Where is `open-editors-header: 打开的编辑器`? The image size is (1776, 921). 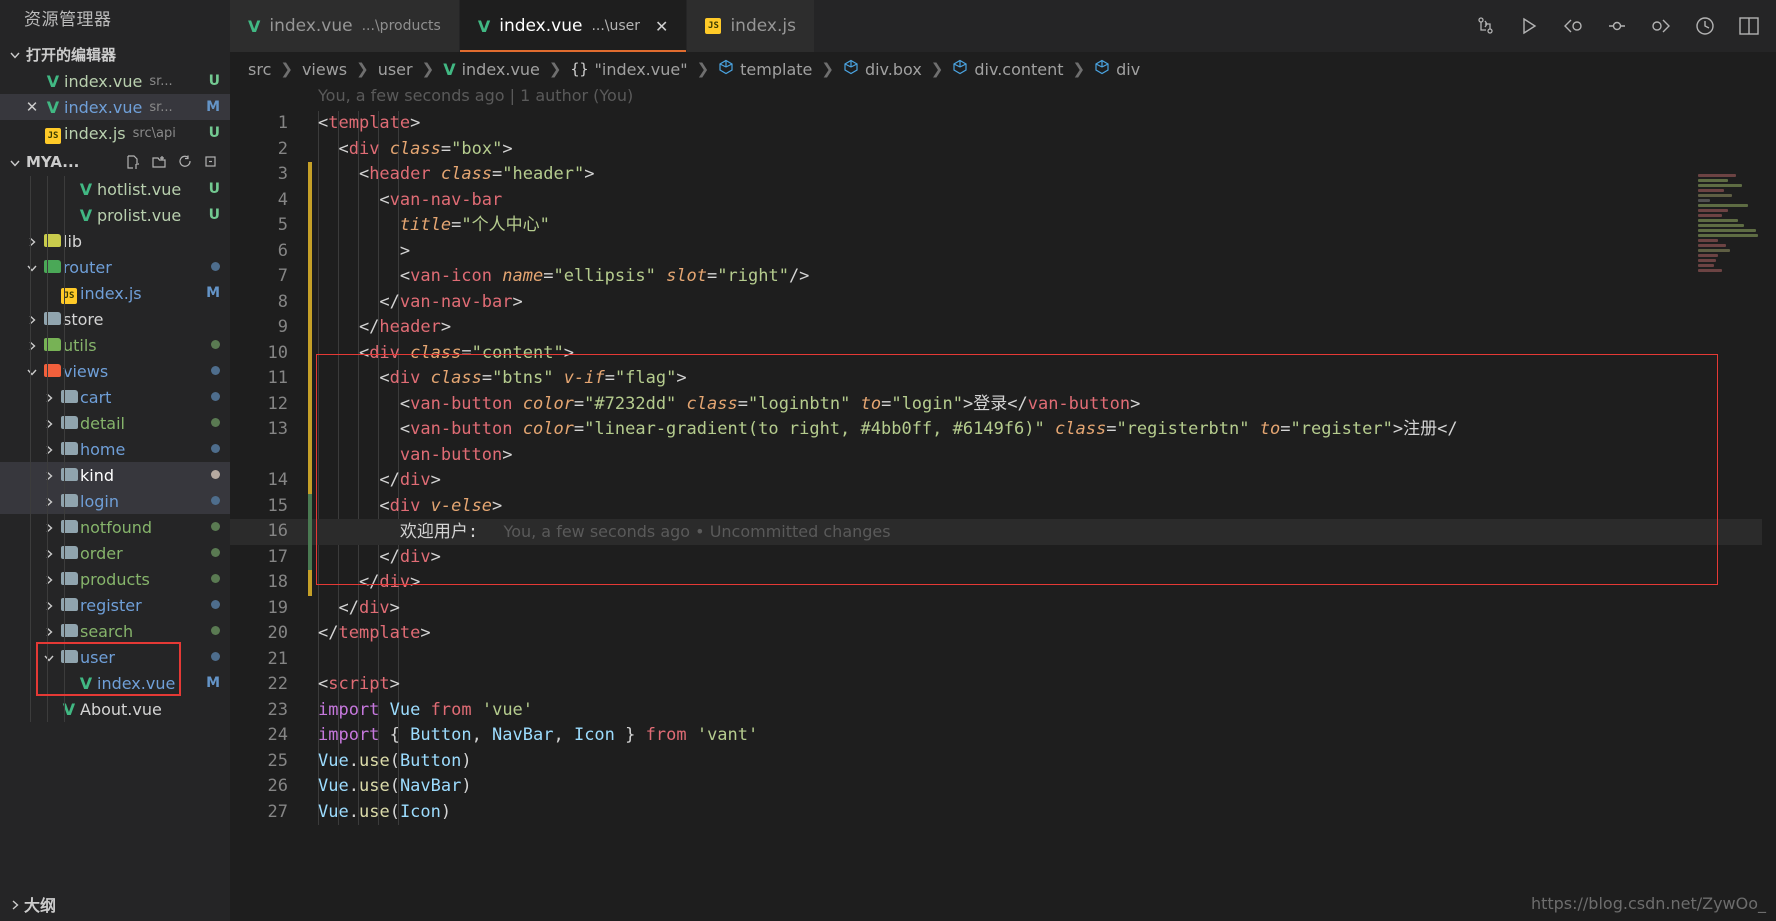 open-editors-header: 打开的编辑器 is located at coordinates (115, 54).